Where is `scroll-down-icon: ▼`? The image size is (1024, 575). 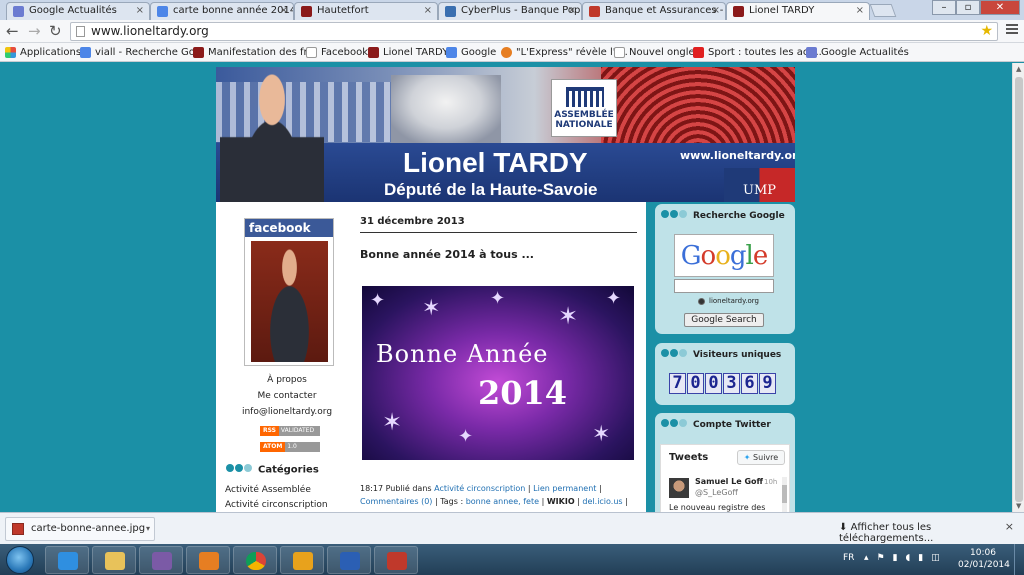 scroll-down-icon: ▼ is located at coordinates (1018, 506).